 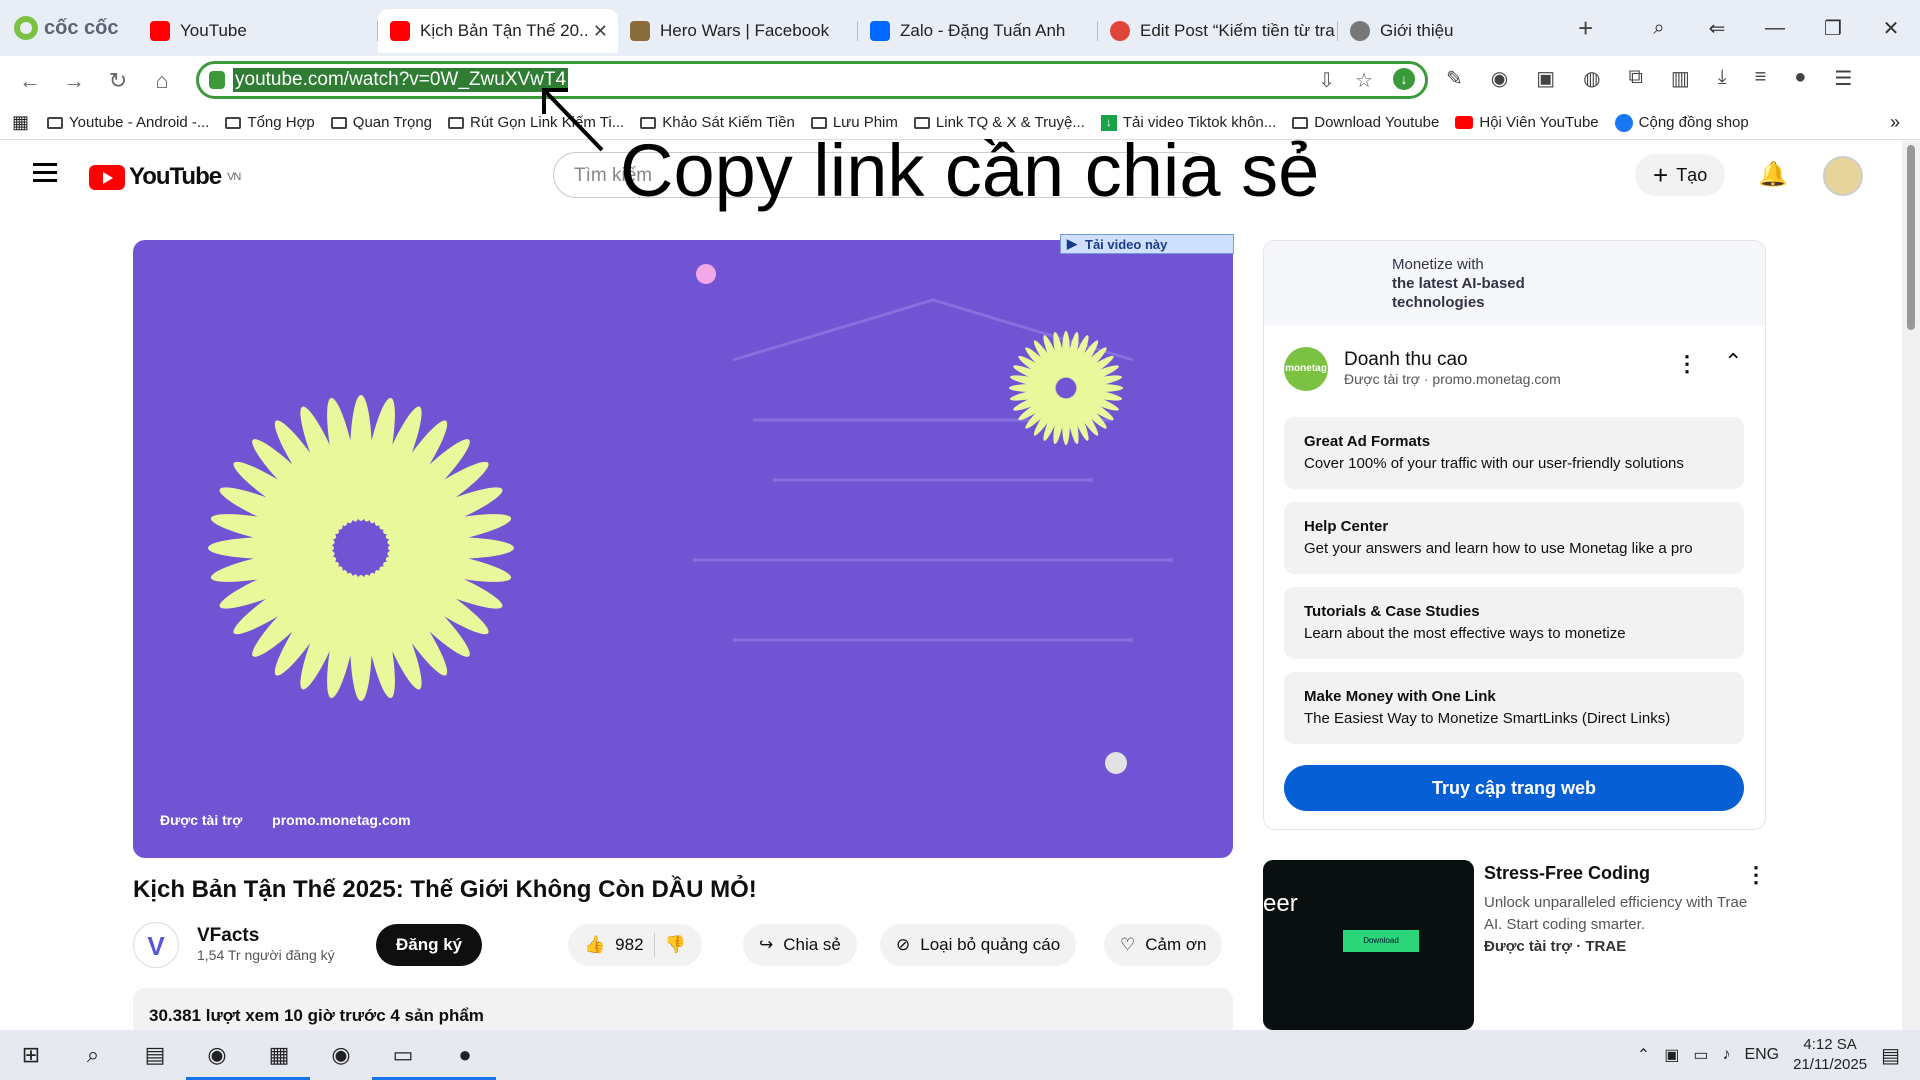 What do you see at coordinates (118, 81) in the screenshot?
I see `reload-icon: ↻` at bounding box center [118, 81].